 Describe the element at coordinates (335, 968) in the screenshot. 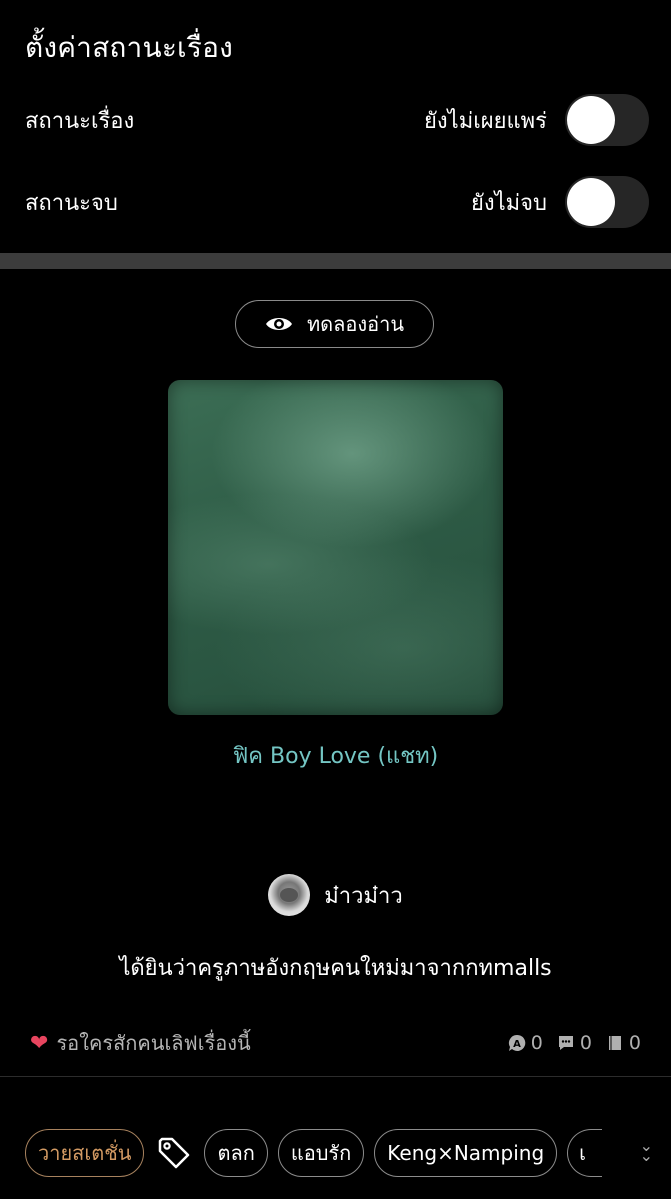

I see `story-synopsis: ได้ยินว่าครูภาษอังกฤษคนใหม่มาจากกทmalls` at that location.